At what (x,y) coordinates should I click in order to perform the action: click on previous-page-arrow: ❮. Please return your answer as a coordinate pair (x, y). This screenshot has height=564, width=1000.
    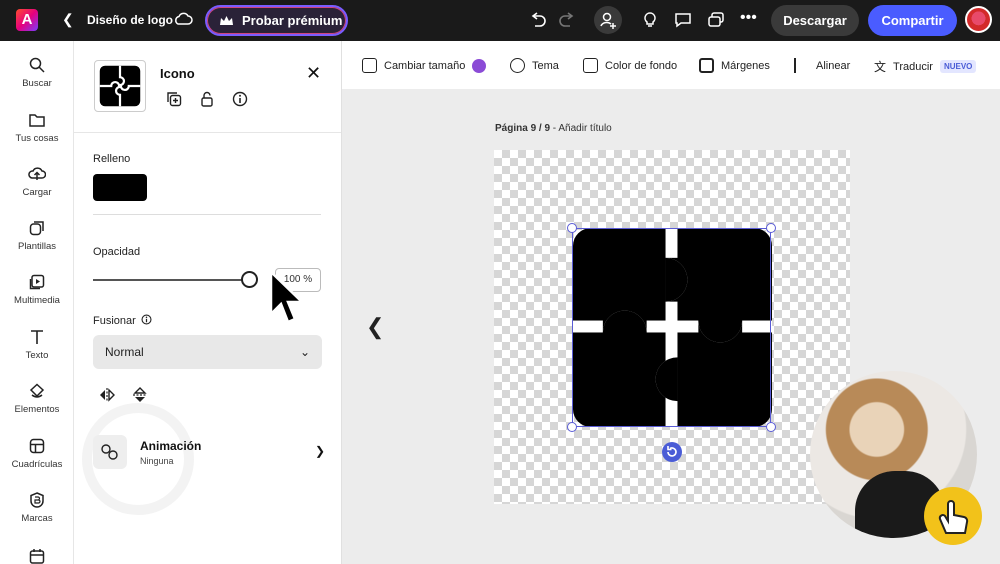
    Looking at the image, I should click on (375, 327).